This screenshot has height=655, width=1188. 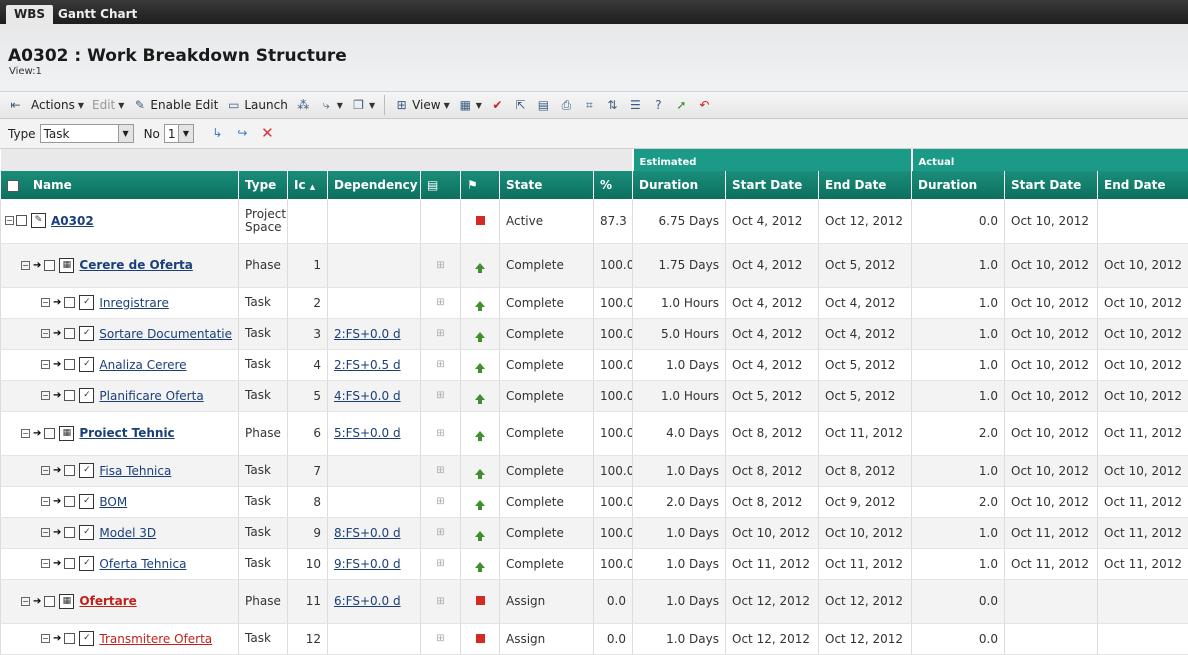 What do you see at coordinates (566, 105) in the screenshot?
I see `print-button: ⎙` at bounding box center [566, 105].